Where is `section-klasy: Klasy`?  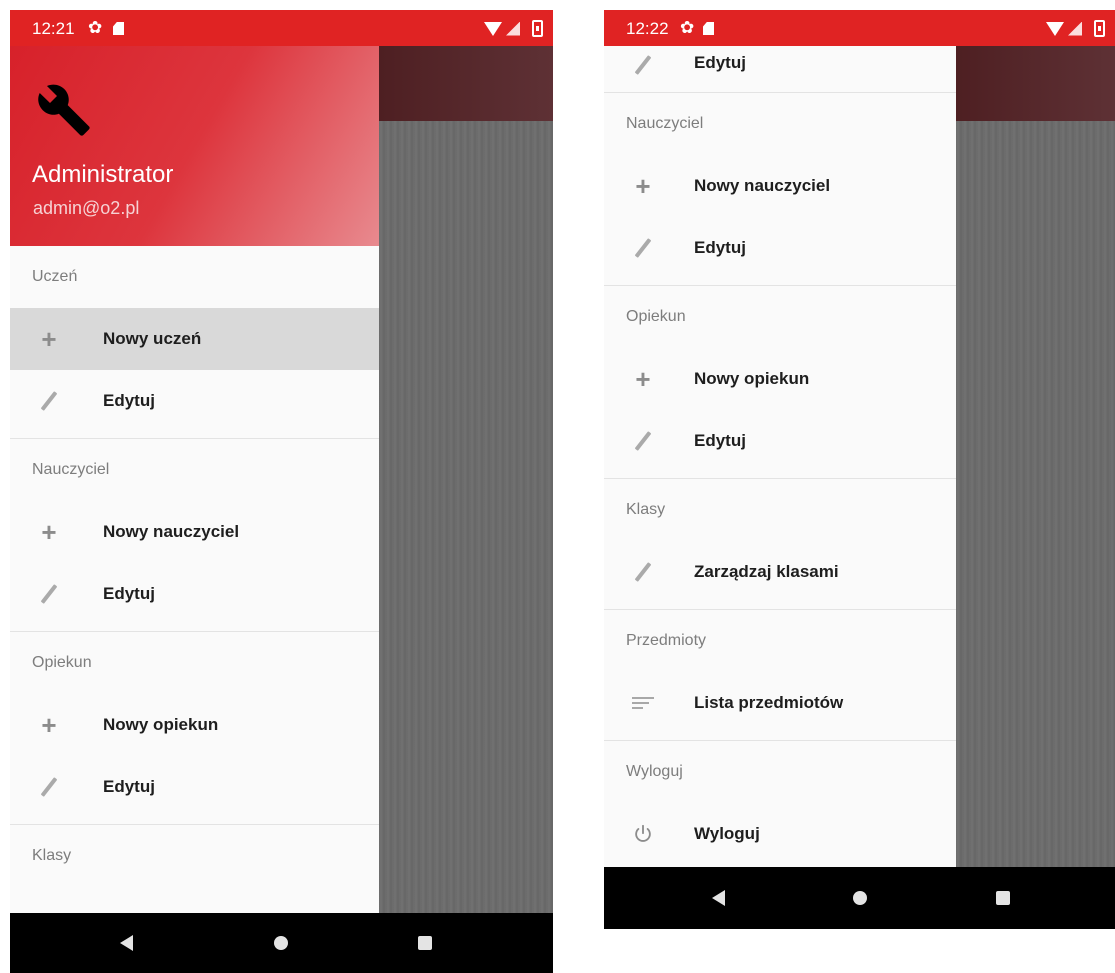
section-klasy: Klasy is located at coordinates (194, 859).